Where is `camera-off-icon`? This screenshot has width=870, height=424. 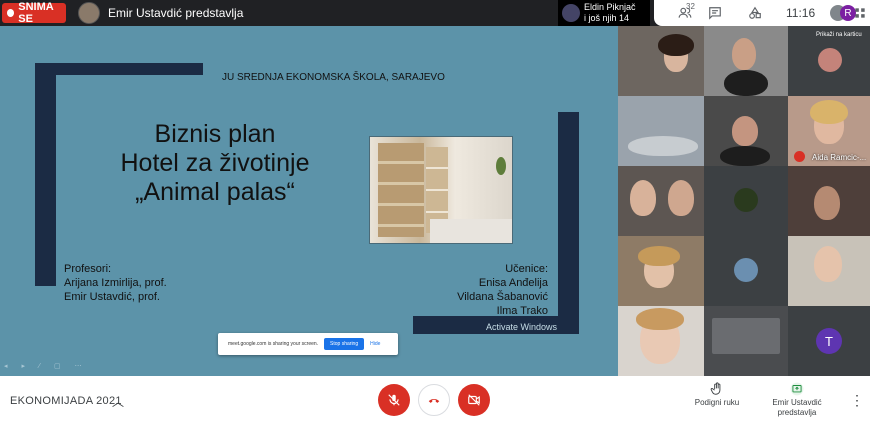 camera-off-icon is located at coordinates (474, 400).